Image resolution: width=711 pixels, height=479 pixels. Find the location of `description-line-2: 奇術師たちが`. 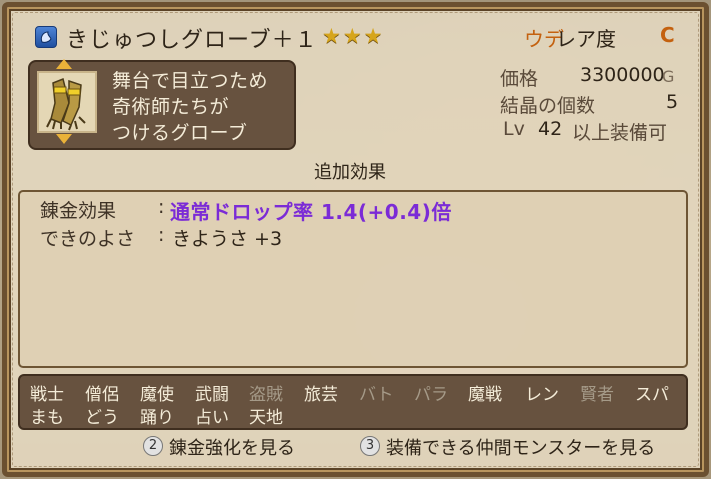

description-line-2: 奇術師たちが is located at coordinates (171, 107).